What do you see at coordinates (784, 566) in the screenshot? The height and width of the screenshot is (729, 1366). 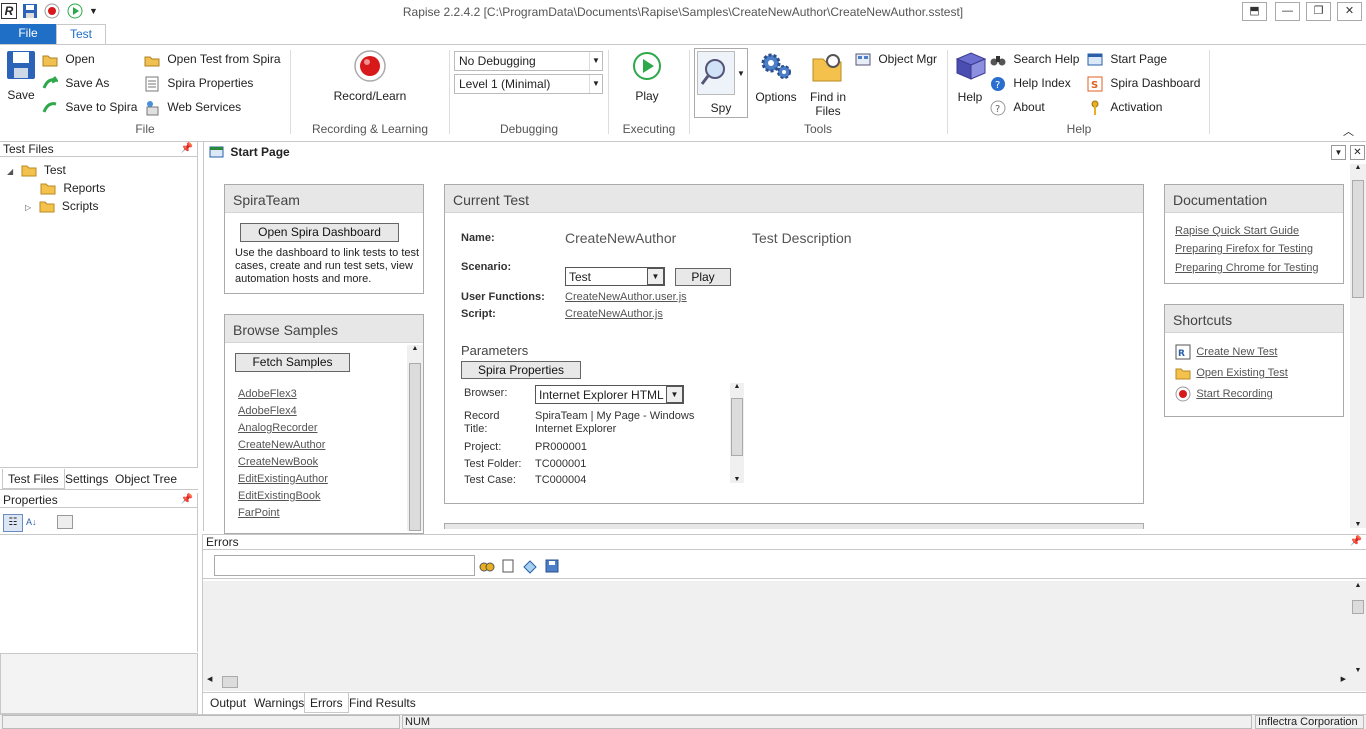 I see `errors-toolbar` at bounding box center [784, 566].